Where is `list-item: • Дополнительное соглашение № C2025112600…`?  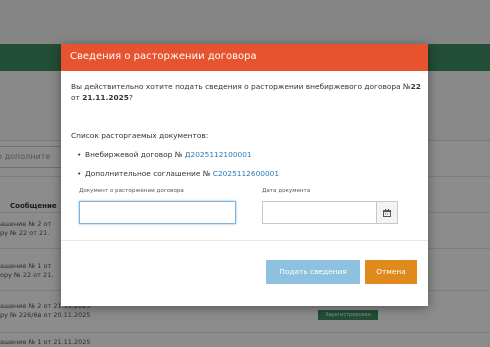
list-item: • Дополнительное соглашение № C2025112600… is located at coordinates (178, 173).